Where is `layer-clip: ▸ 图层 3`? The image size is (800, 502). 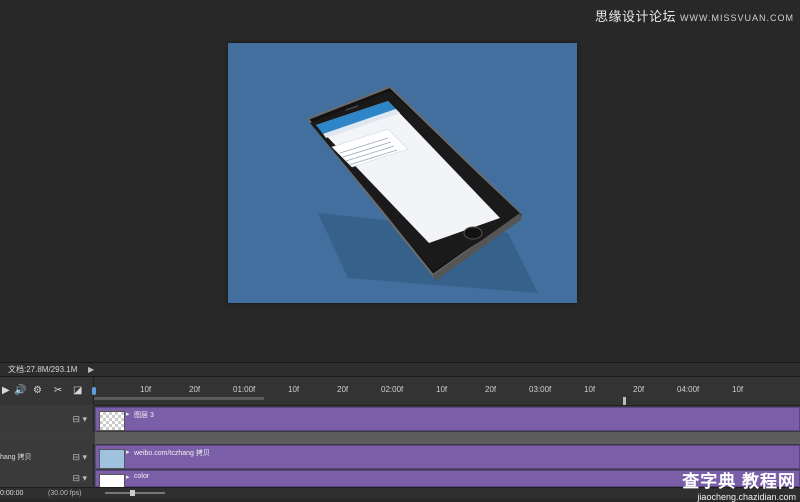
layer-clip: ▸ 图层 3 is located at coordinates (447, 419).